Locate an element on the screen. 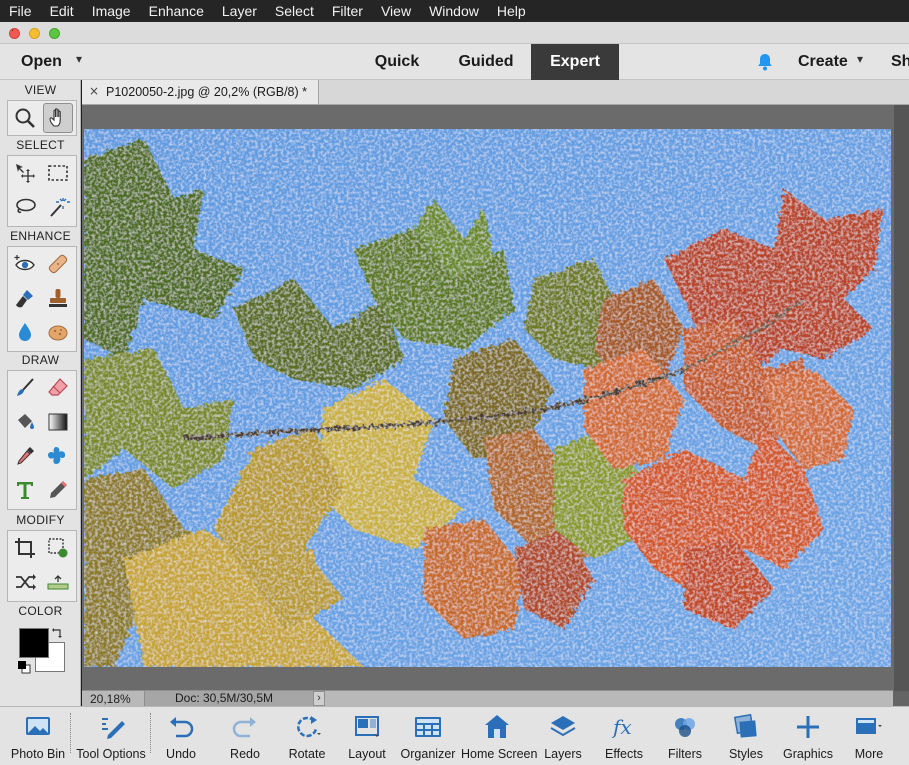 This screenshot has width=909, height=765. layout-button: Layout is located at coordinates (367, 736).